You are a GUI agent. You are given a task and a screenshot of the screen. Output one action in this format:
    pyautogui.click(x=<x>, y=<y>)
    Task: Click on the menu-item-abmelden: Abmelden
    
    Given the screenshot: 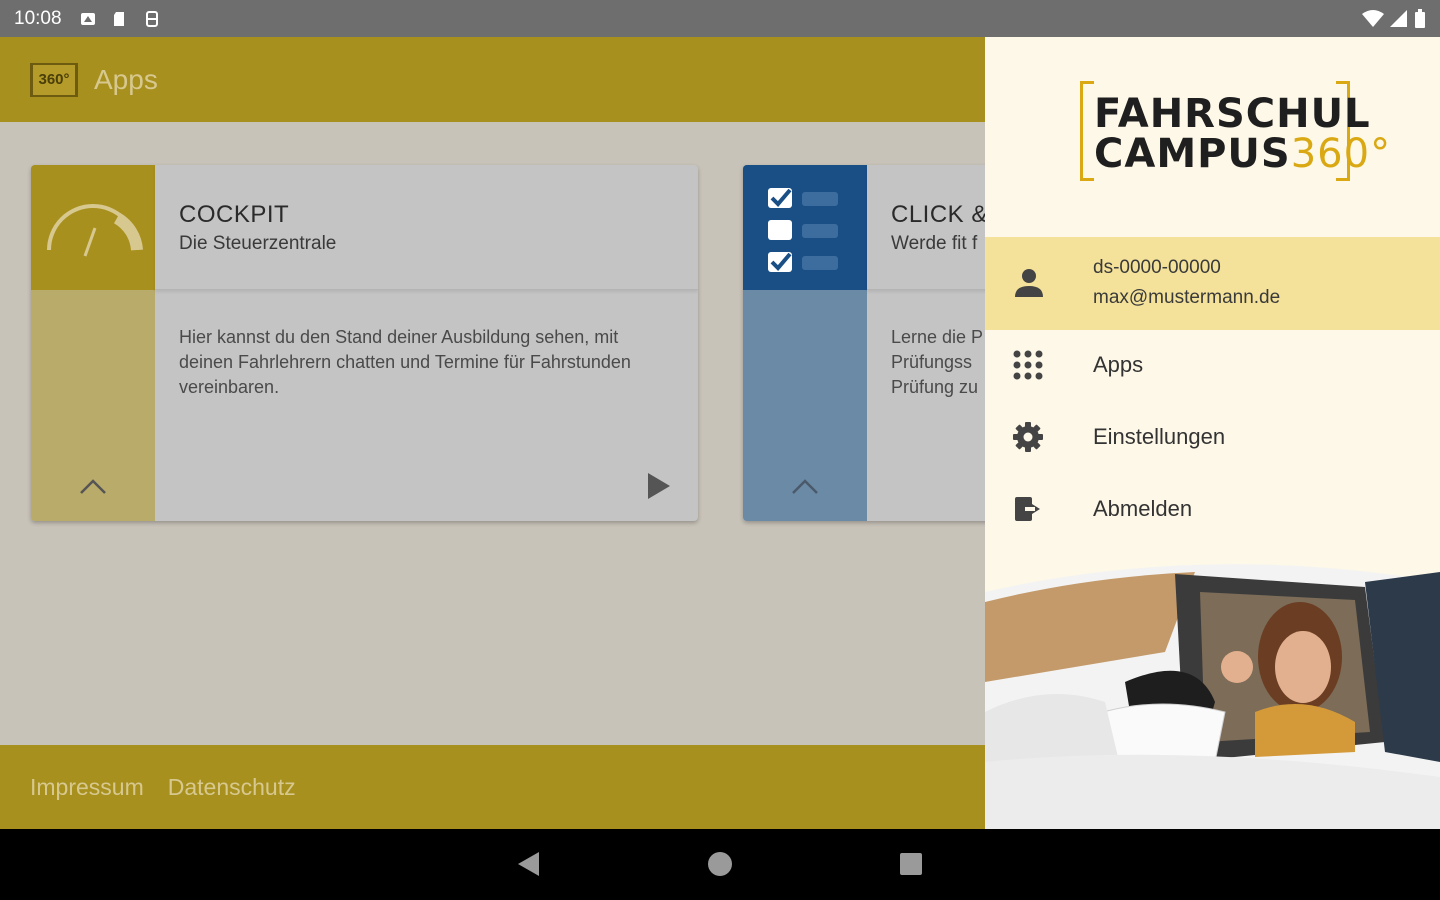 What is the action you would take?
    pyautogui.click(x=1212, y=509)
    